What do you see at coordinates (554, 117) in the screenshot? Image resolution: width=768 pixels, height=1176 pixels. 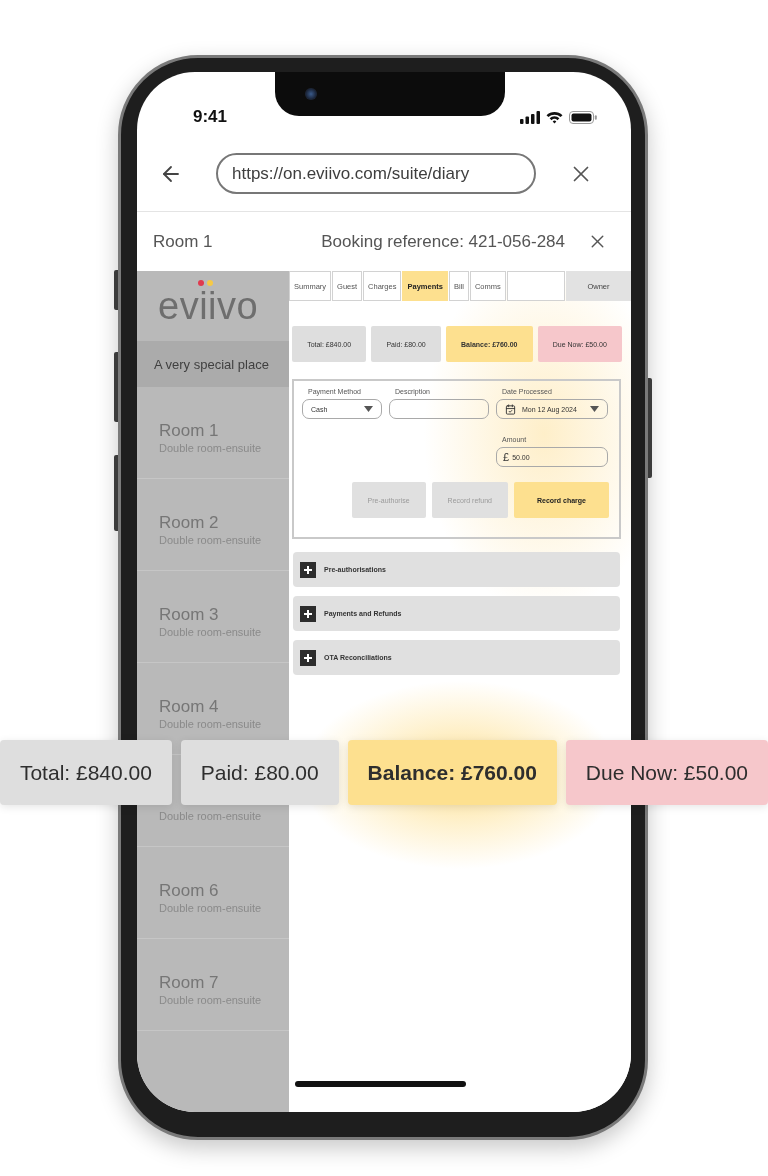 I see `wifi-icon` at bounding box center [554, 117].